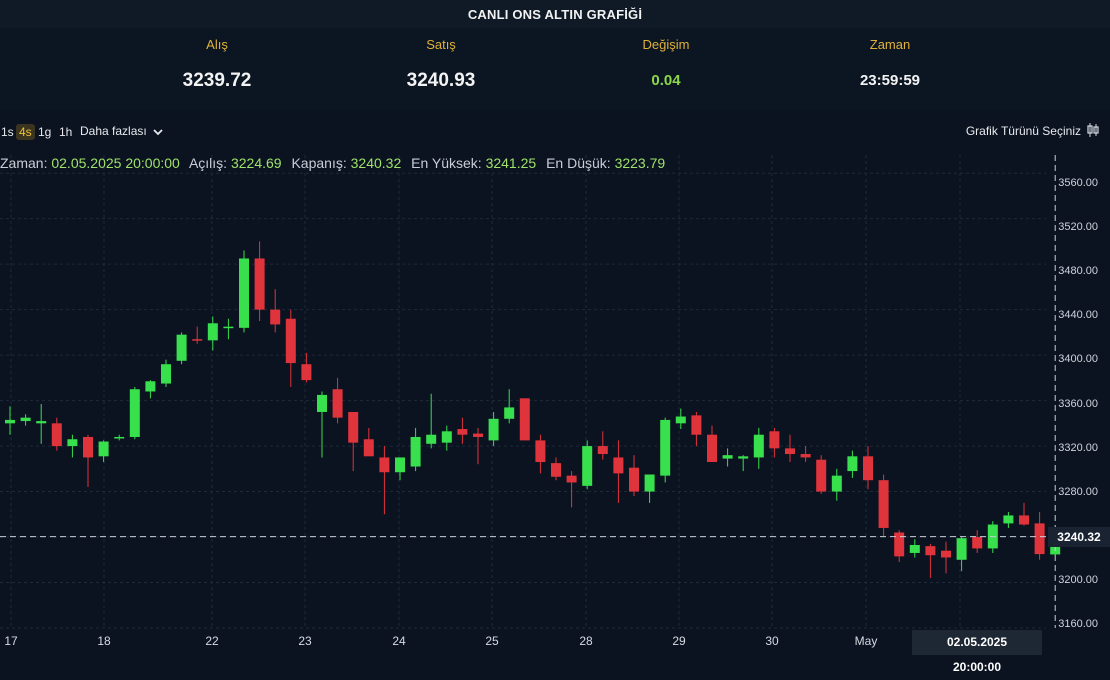 Image resolution: width=1110 pixels, height=680 pixels. Describe the element at coordinates (1078, 580) in the screenshot. I see `y-tick-label: 3200.00` at that location.